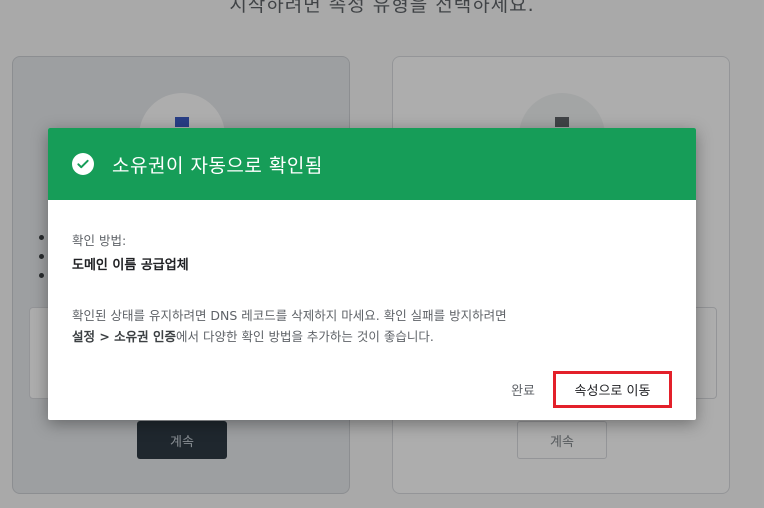 This screenshot has height=508, width=764. Describe the element at coordinates (372, 164) in the screenshot. I see `dialog-header: 소유권이 자동으로 확인됨` at that location.